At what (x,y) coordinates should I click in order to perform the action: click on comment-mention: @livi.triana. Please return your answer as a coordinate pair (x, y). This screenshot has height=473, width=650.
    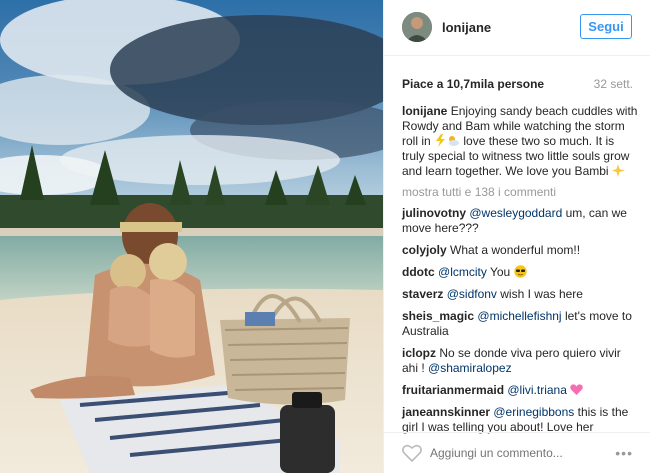
    Looking at the image, I should click on (537, 390).